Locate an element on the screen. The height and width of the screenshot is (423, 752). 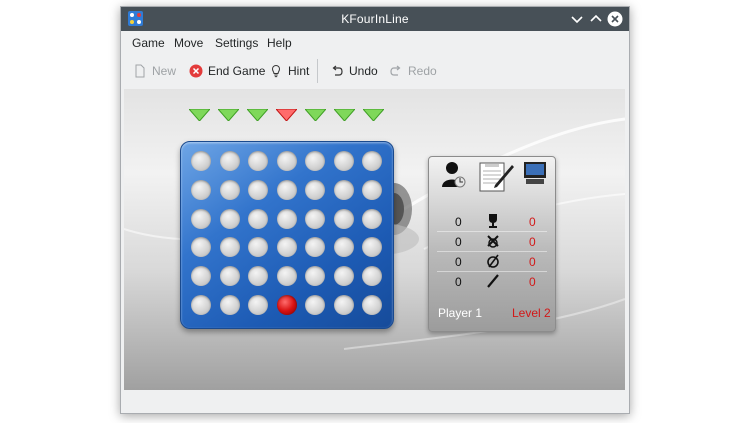
loss-icon is located at coordinates (493, 241).